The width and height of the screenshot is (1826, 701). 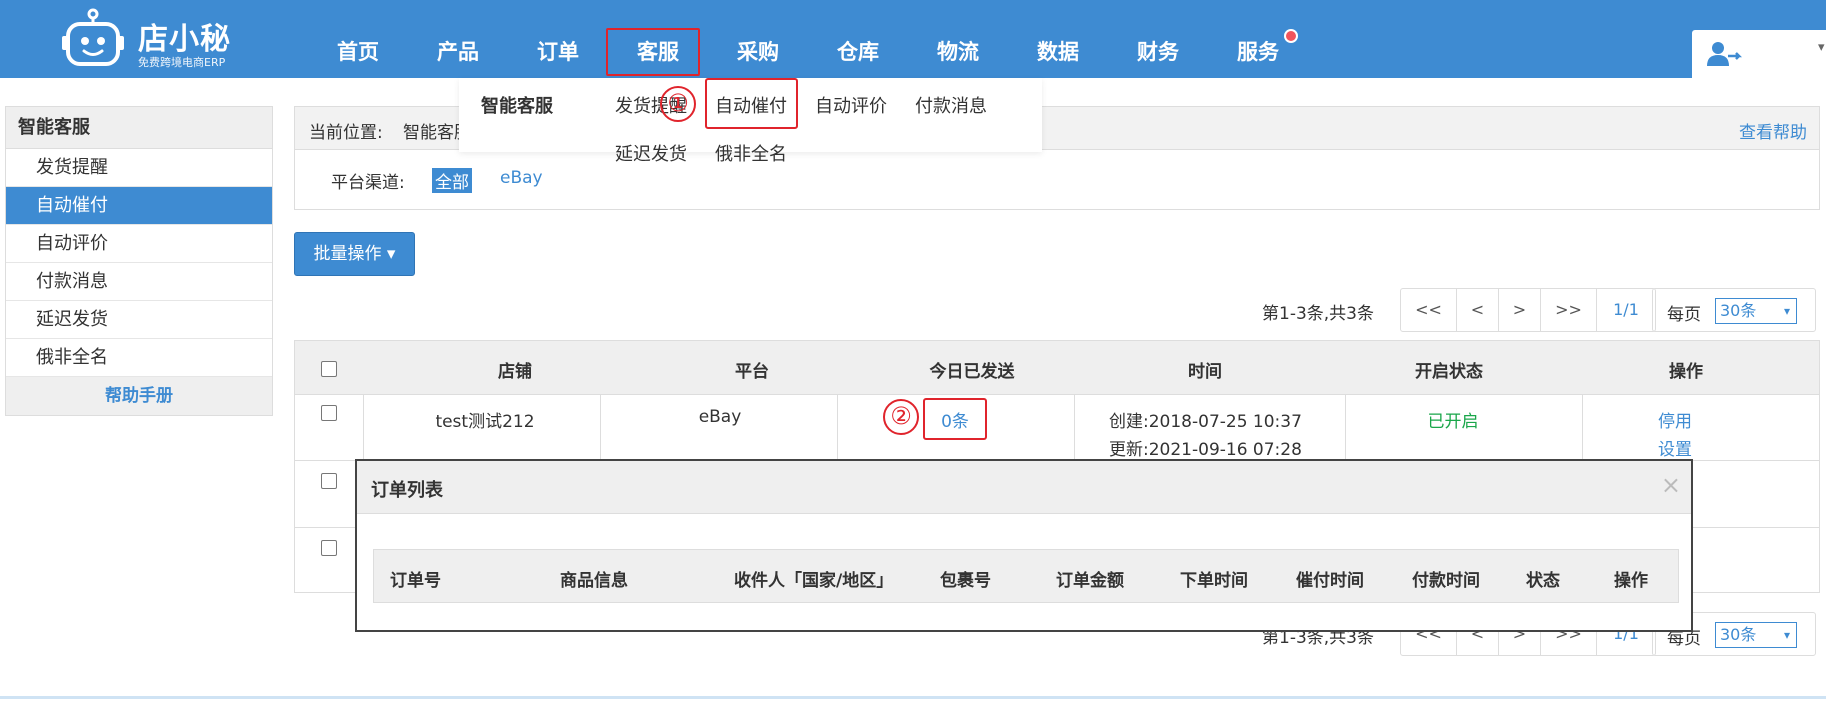 I want to click on pager-top: 第1-3条,共3条 << < > >> 1/1 每页 30条 ▾, so click(x=1542, y=310).